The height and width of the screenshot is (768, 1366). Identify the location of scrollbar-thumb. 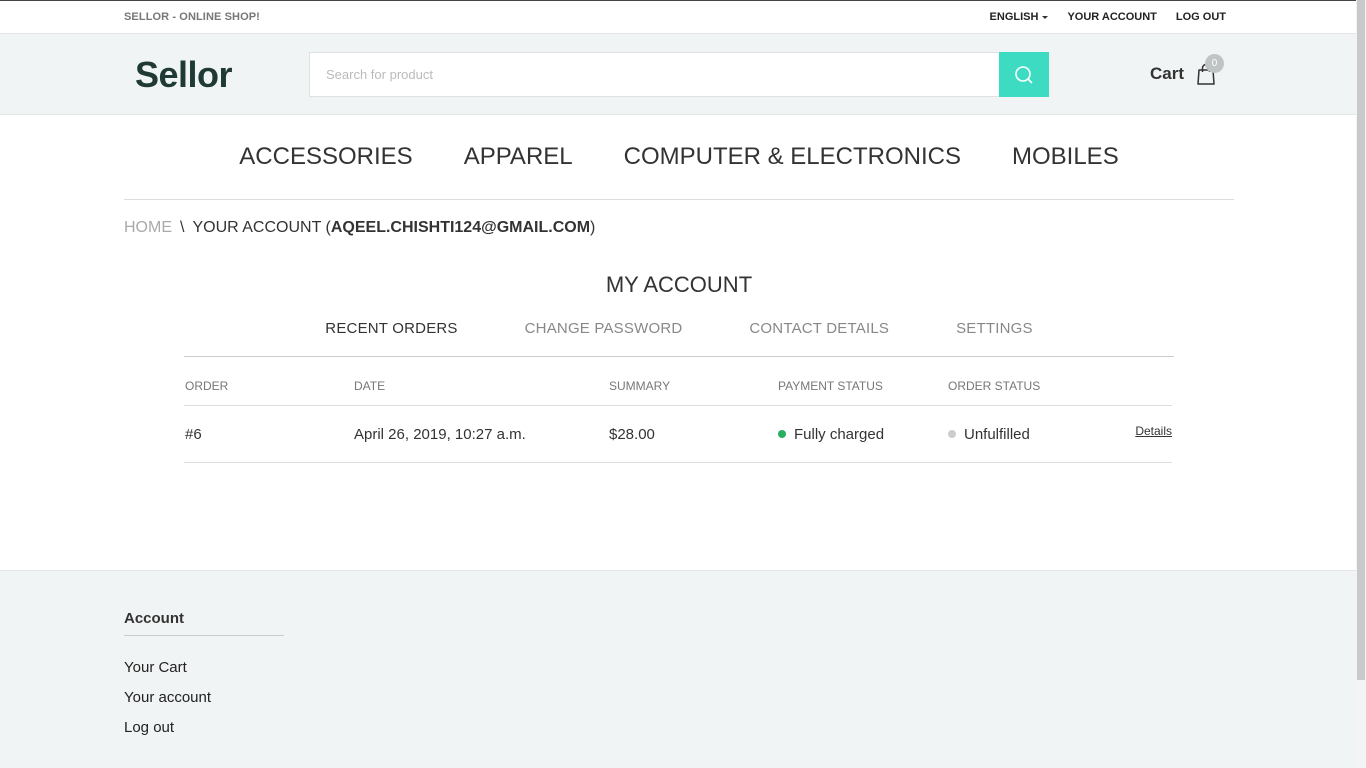
(1361, 340).